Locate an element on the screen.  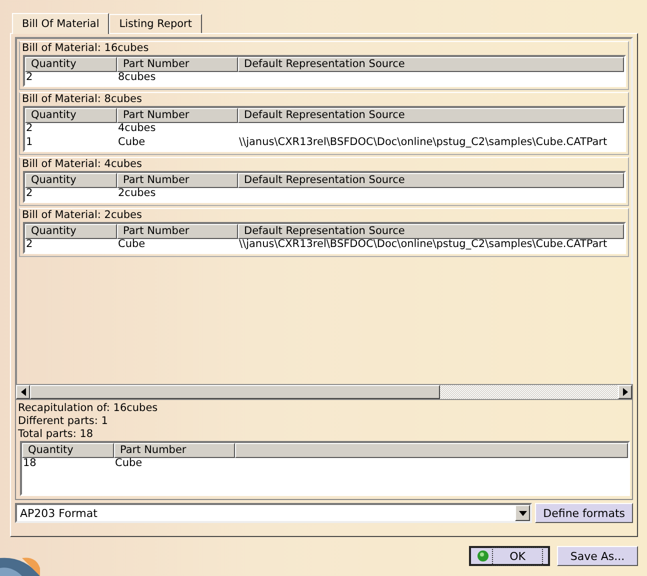
section-title: Bill of Material: 8cubes is located at coordinates (82, 99).